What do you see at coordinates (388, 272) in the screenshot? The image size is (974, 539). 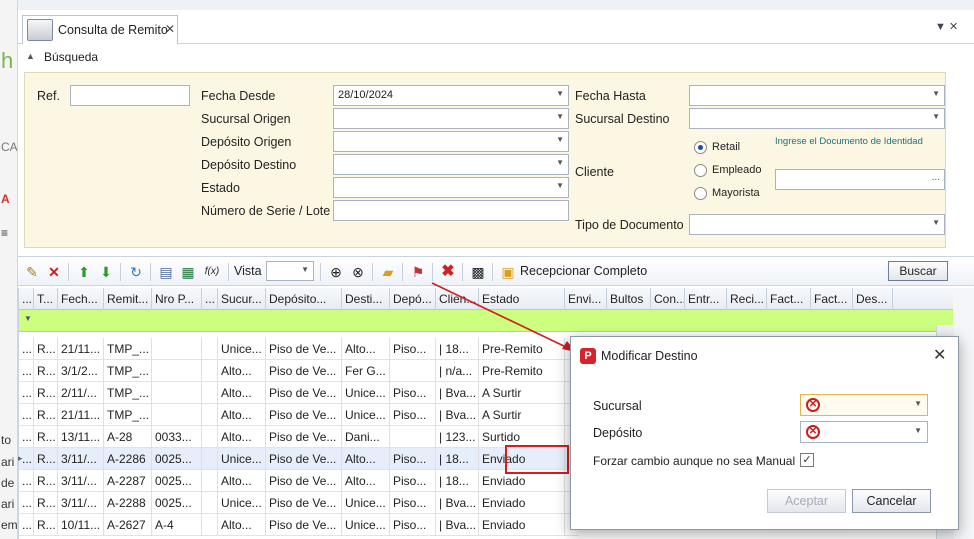 I see `folder-icon: ▰` at bounding box center [388, 272].